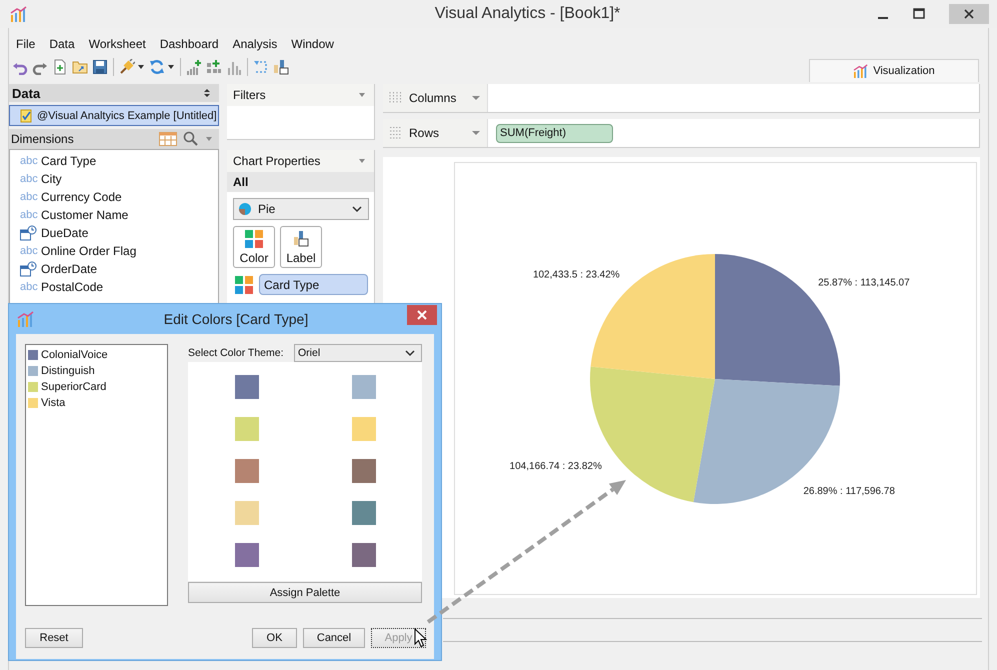 This screenshot has width=997, height=670. I want to click on window-title: Visual Analytics - [Book1]*, so click(528, 14).